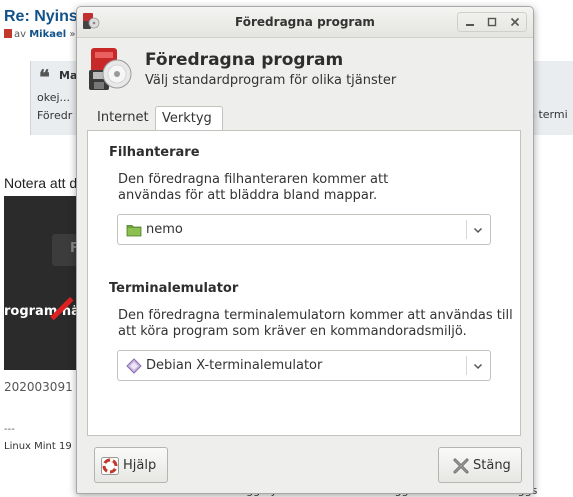  What do you see at coordinates (41, 17) in the screenshot?
I see `post-title: Re: Nyins` at bounding box center [41, 17].